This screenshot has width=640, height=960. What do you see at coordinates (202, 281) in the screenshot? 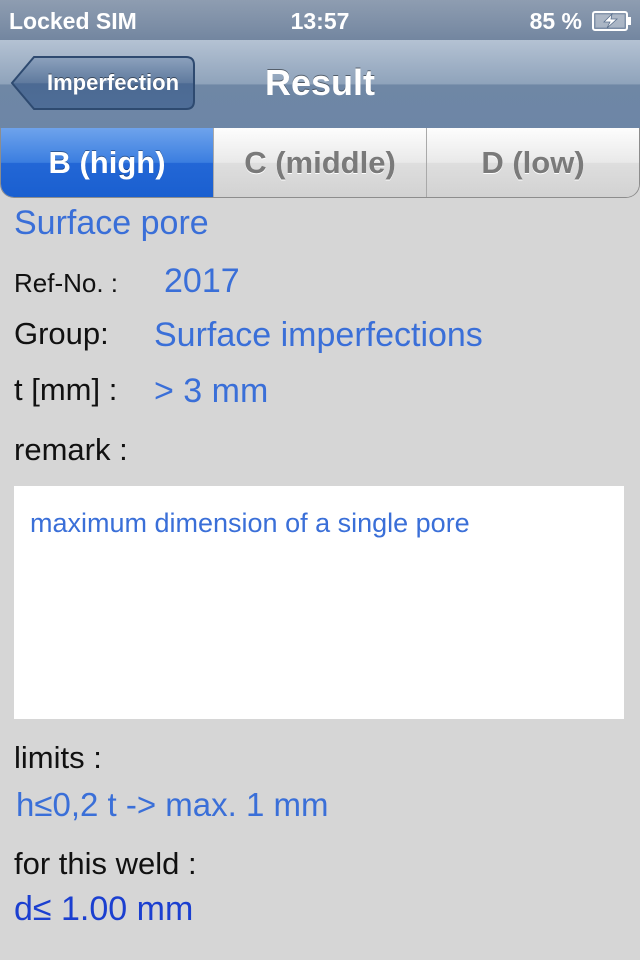
I see `ref-no-value: 2017` at bounding box center [202, 281].